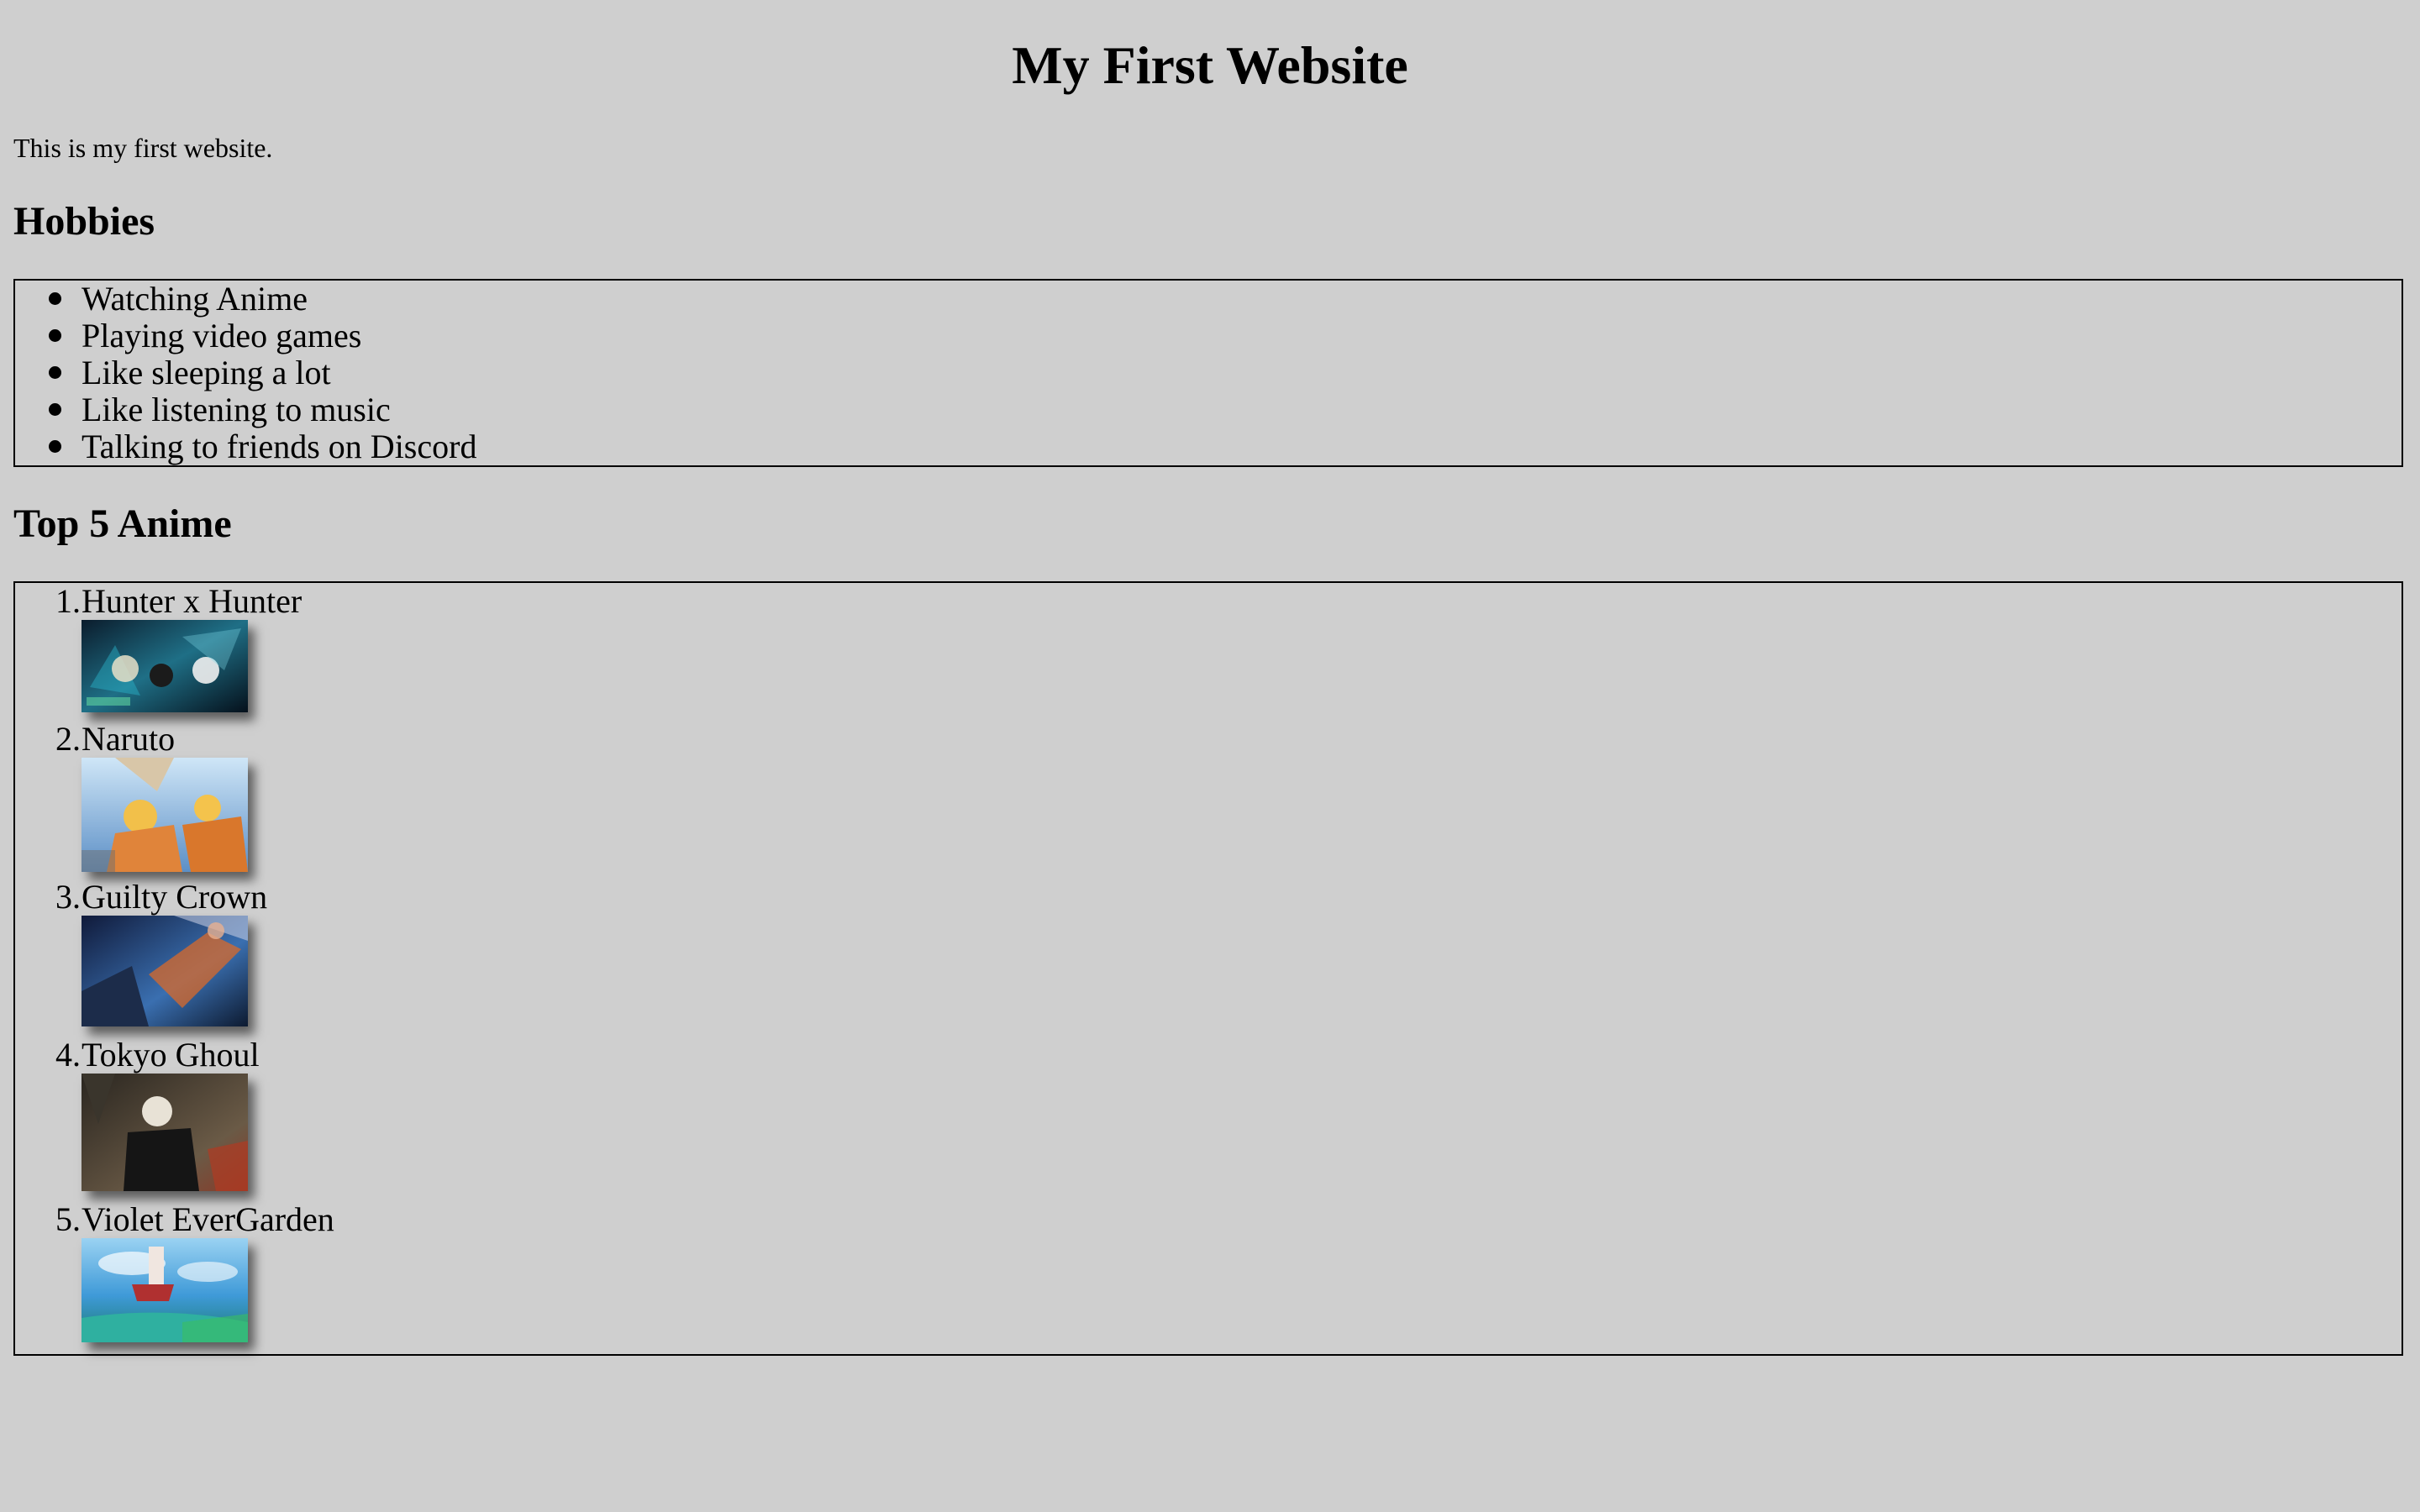 This screenshot has width=2420, height=1512. Describe the element at coordinates (68, 897) in the screenshot. I see `anime-number: 3.` at that location.